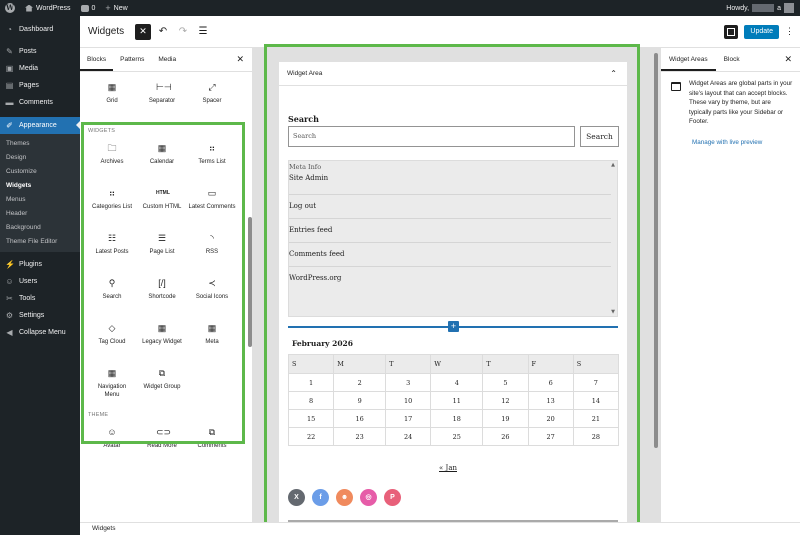 The image size is (800, 535). What do you see at coordinates (40, 200) in the screenshot?
I see `submenu-item-menus: Menus` at bounding box center [40, 200].